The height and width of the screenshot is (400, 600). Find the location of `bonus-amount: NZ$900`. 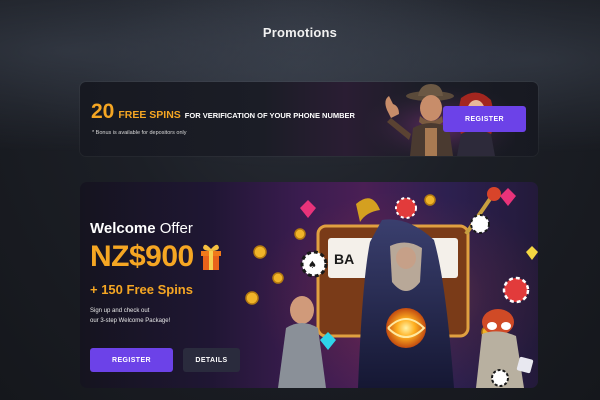

bonus-amount: NZ$900 is located at coordinates (142, 256).